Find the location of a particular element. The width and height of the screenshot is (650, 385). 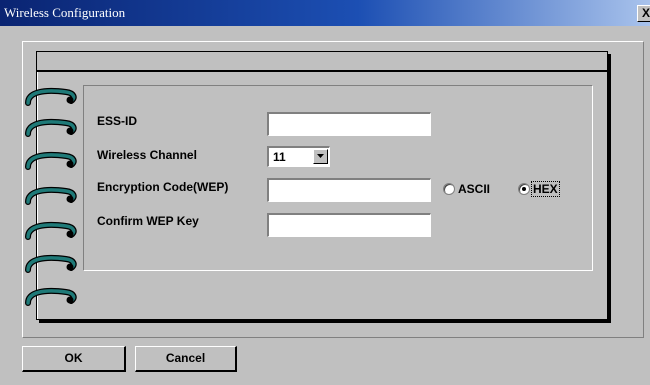

cancel-button: Cancel is located at coordinates (186, 359).